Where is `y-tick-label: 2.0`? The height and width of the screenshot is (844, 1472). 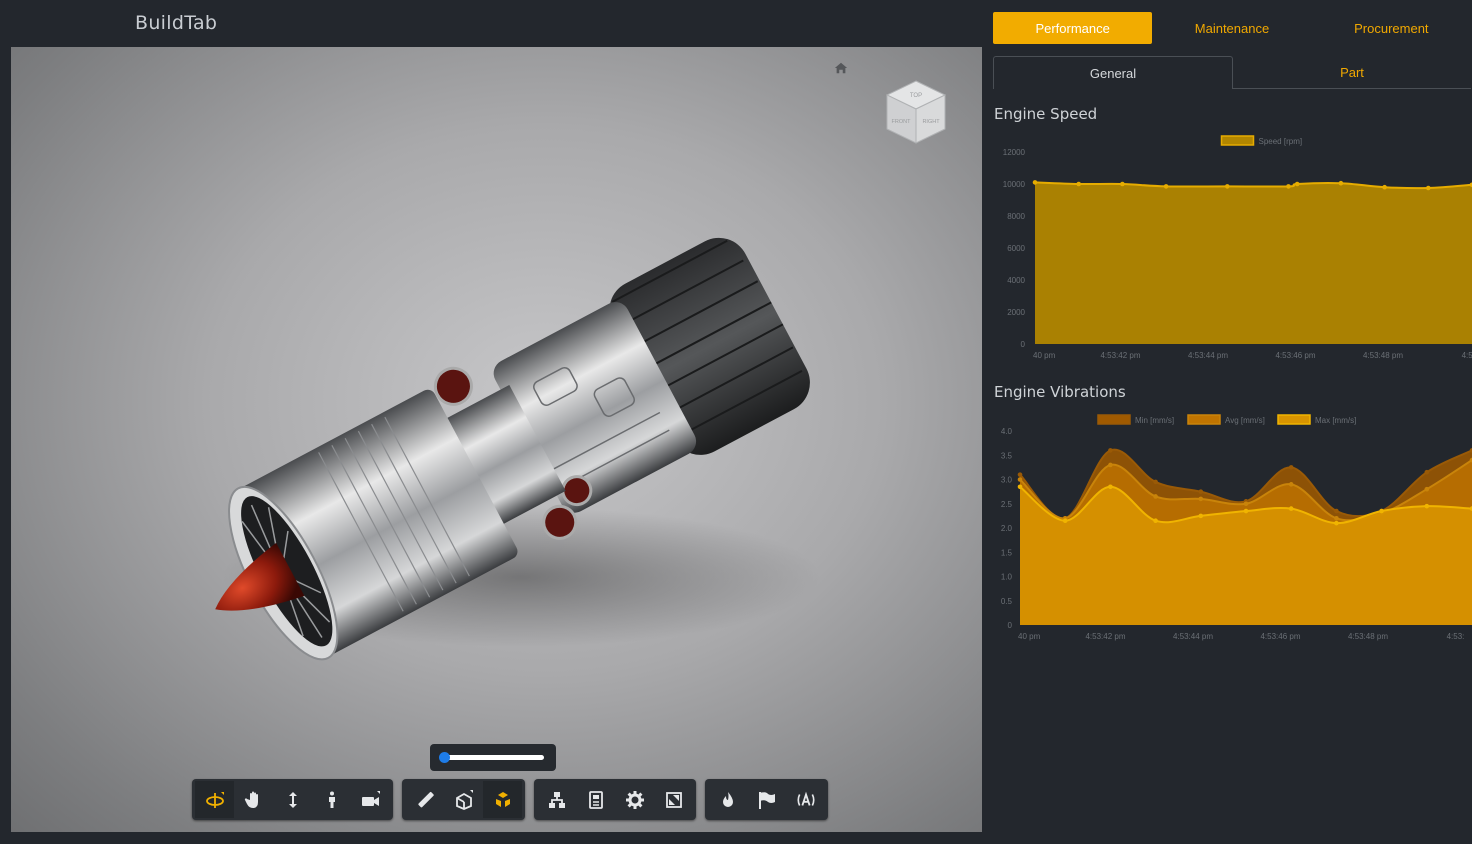
y-tick-label: 2.0 is located at coordinates (1007, 528).